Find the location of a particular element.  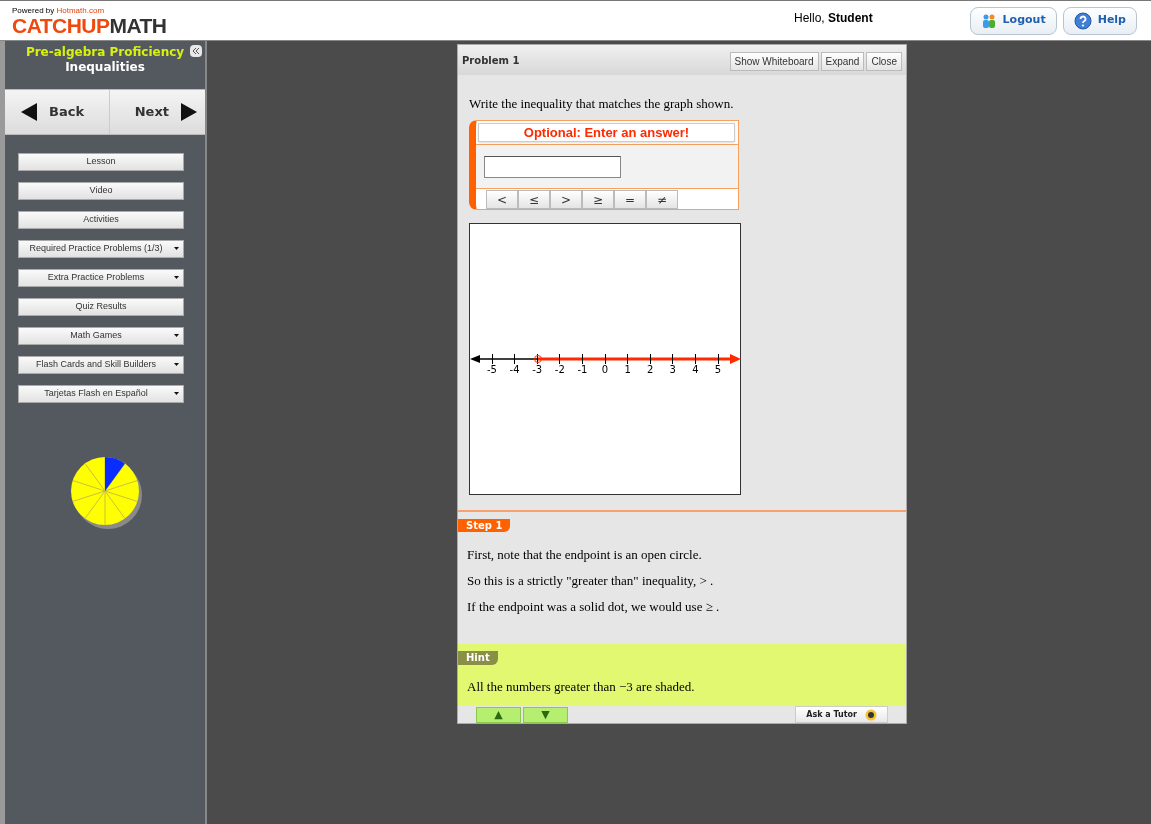

collapse-button is located at coordinates (196, 51).